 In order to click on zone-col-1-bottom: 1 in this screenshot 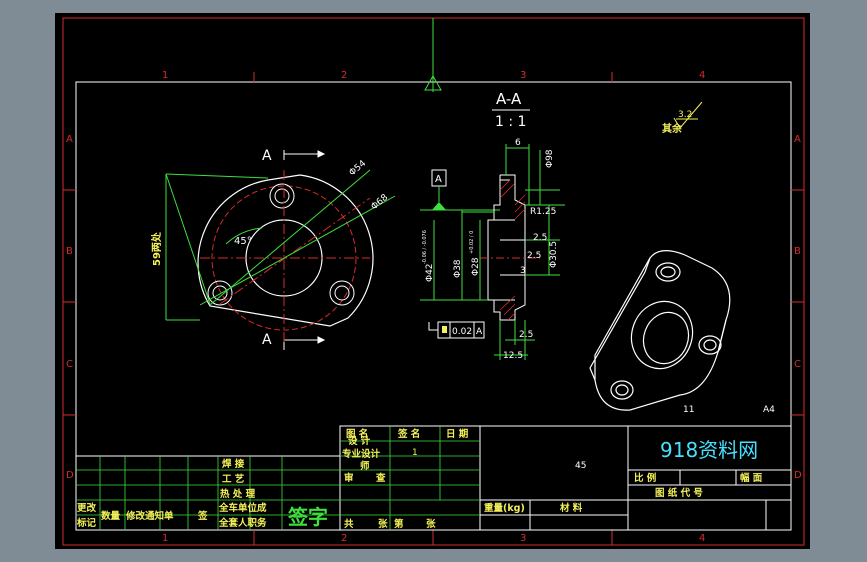, I will do `click(165, 538)`.